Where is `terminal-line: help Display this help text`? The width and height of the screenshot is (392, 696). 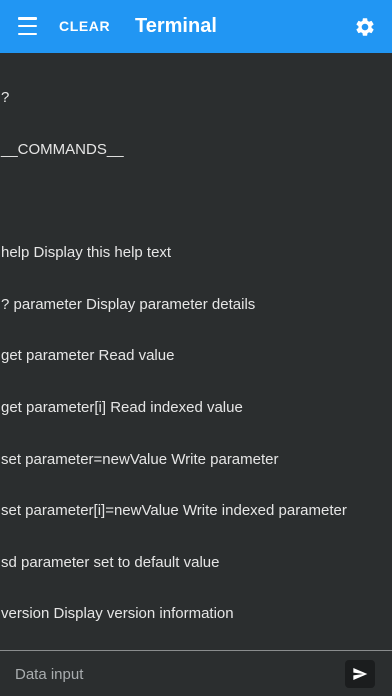 terminal-line: help Display this help text is located at coordinates (86, 253).